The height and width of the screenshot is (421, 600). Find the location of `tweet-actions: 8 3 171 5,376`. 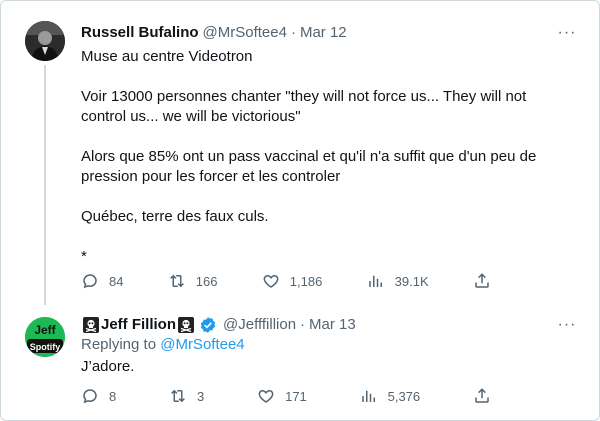

tweet-actions: 8 3 171 5,376 is located at coordinates (291, 396).